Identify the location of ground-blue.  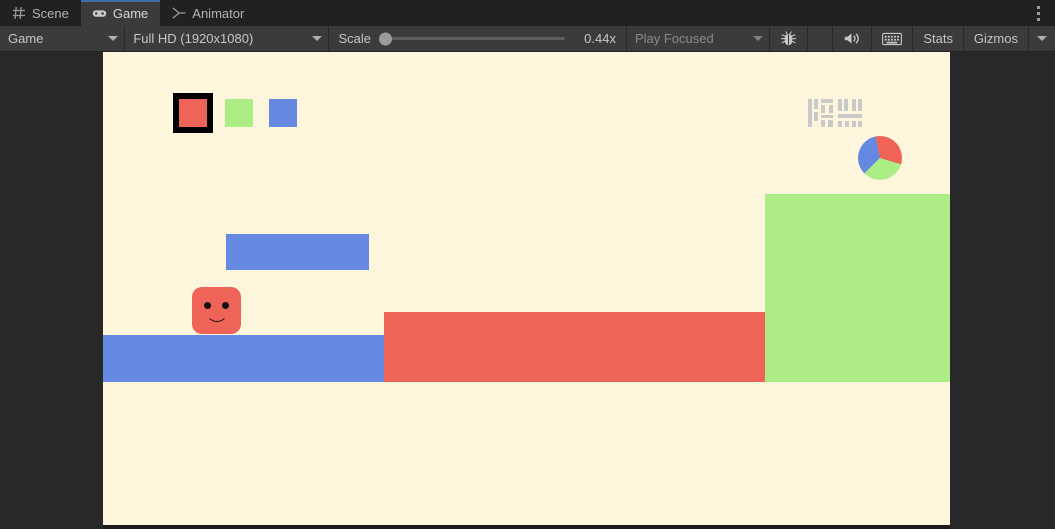
(243, 358).